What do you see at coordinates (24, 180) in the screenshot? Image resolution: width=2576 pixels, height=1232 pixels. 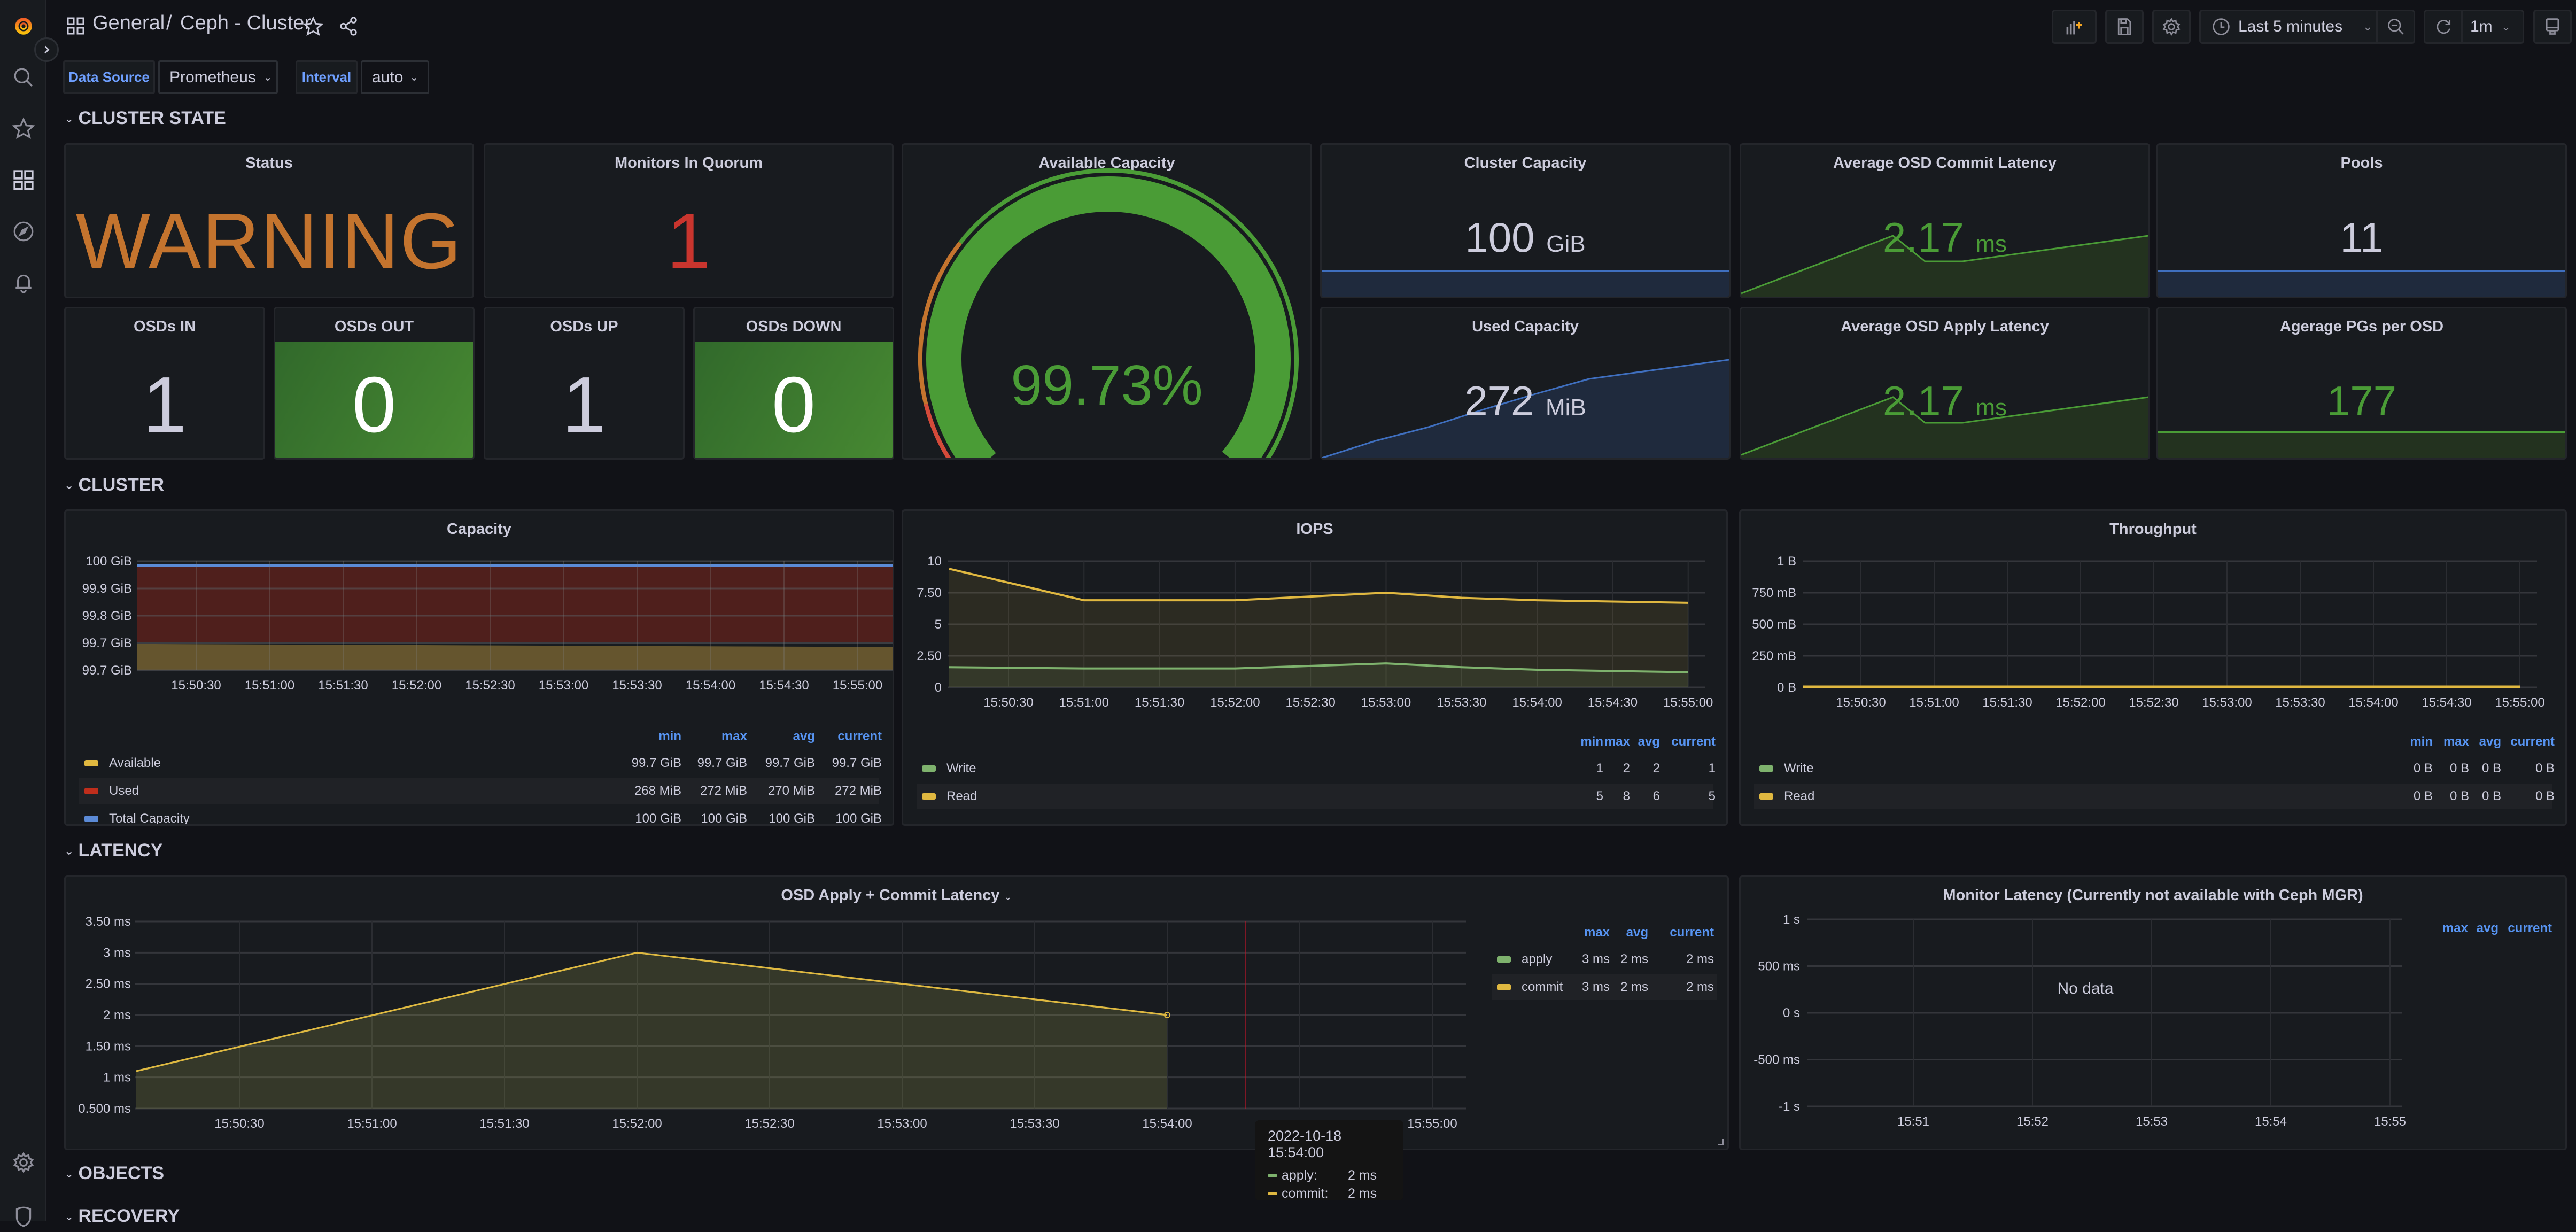 I see `dashboards-icon` at bounding box center [24, 180].